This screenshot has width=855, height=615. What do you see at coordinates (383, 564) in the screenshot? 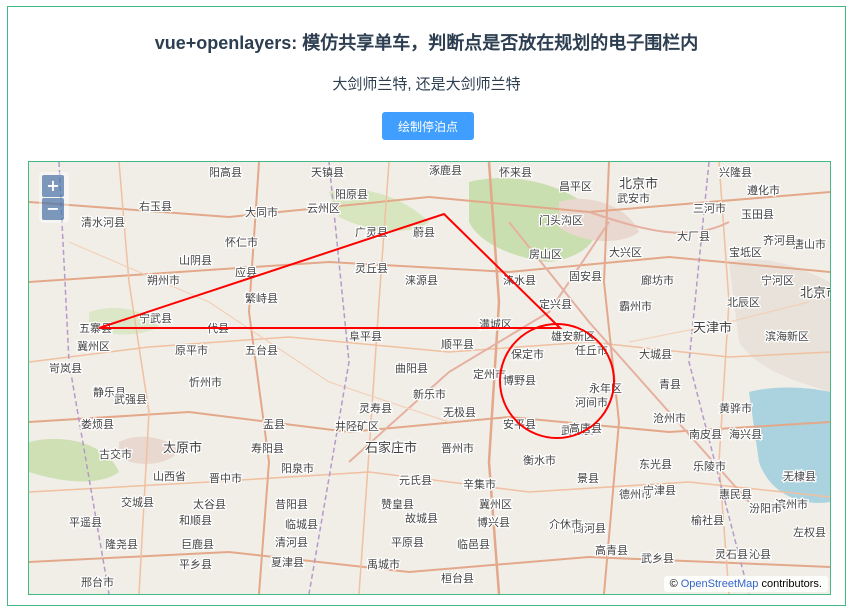
I see `place-label: 禹城市` at bounding box center [383, 564].